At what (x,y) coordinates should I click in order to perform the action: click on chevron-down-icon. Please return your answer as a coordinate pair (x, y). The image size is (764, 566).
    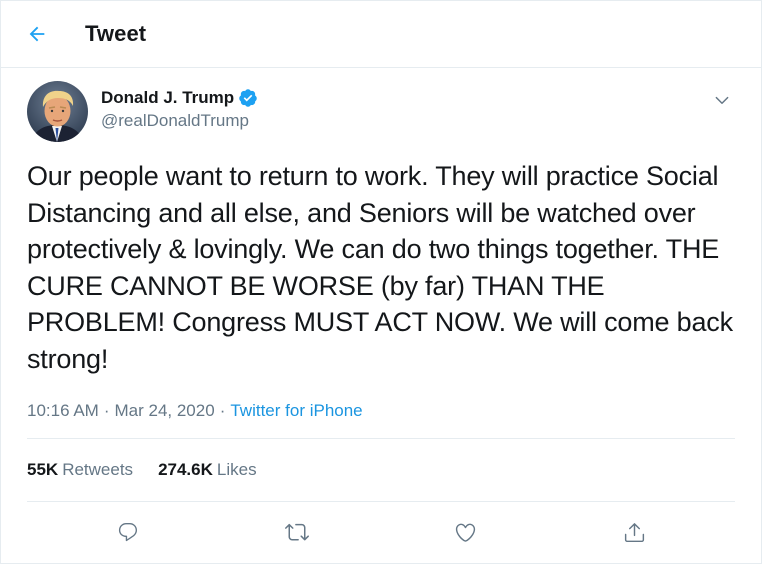
    Looking at the image, I should click on (722, 100).